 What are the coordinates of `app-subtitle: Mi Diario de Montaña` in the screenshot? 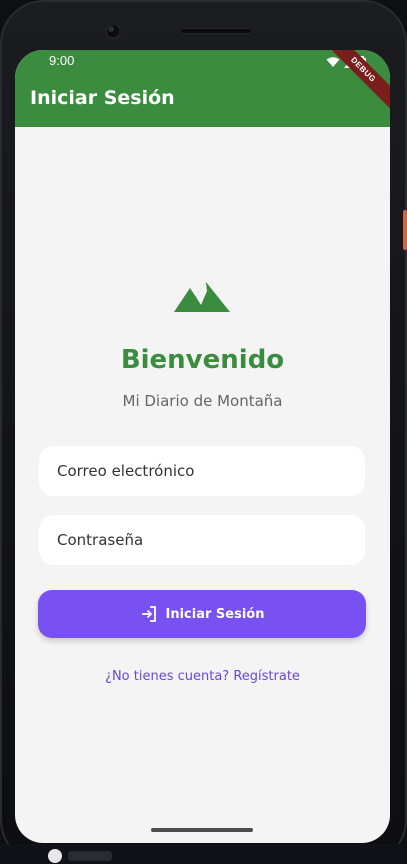 It's located at (202, 401).